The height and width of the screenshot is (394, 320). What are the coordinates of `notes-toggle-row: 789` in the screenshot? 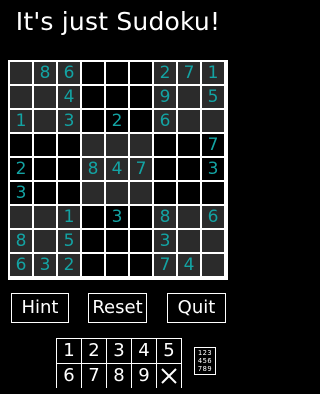 It's located at (205, 369).